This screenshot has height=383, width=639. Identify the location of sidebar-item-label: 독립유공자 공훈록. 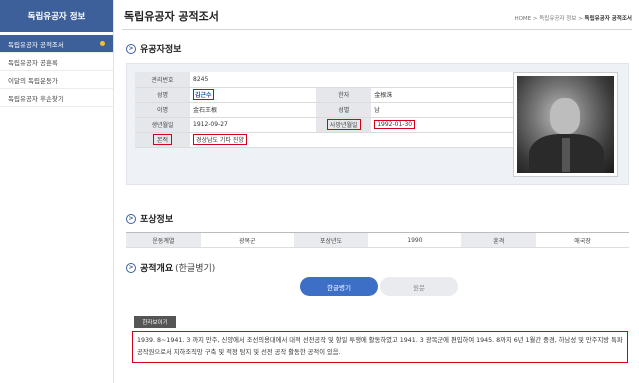
(33, 62).